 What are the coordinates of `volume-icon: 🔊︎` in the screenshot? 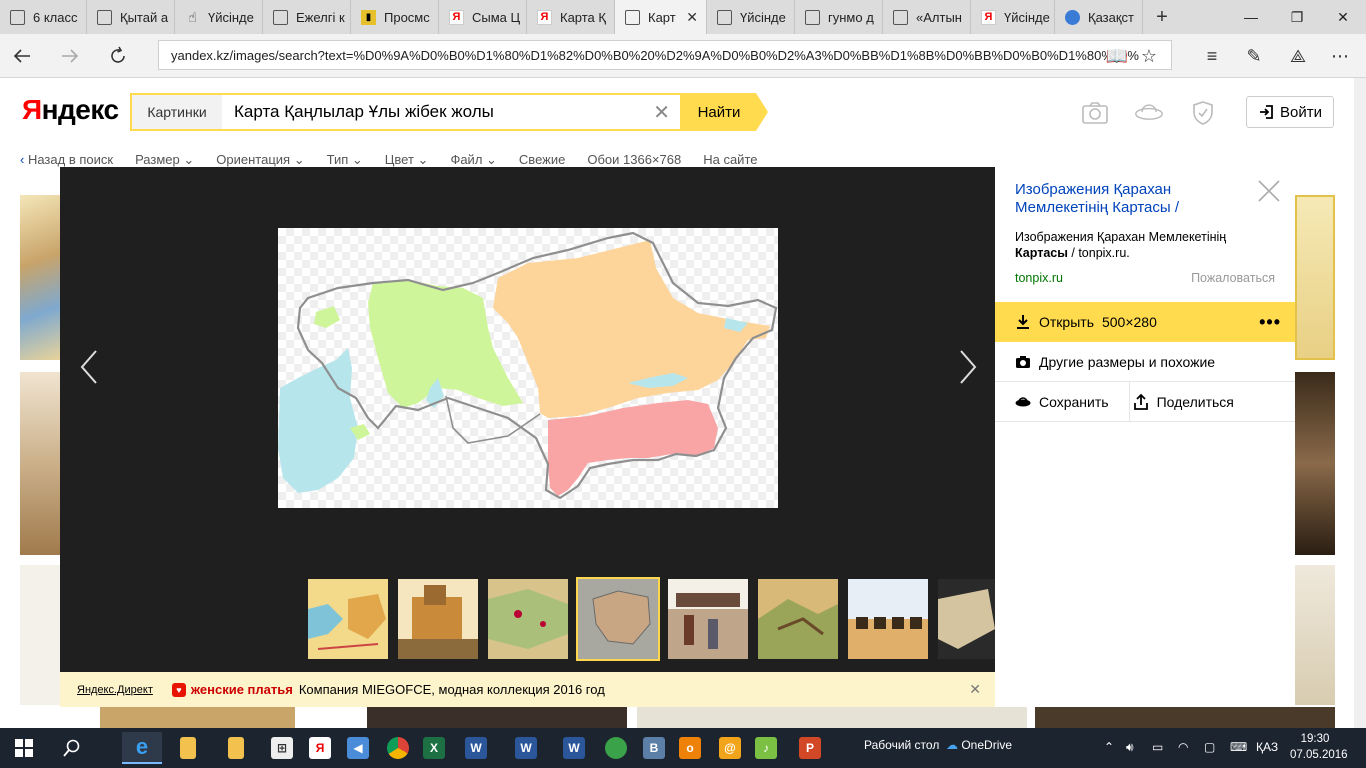 It's located at (1130, 747).